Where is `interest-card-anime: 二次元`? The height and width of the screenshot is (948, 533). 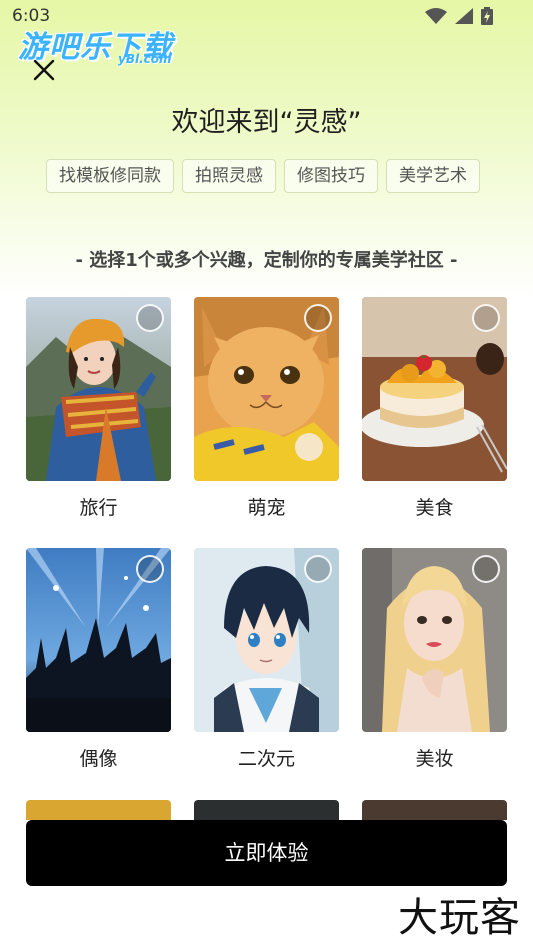 interest-card-anime: 二次元 is located at coordinates (266, 659).